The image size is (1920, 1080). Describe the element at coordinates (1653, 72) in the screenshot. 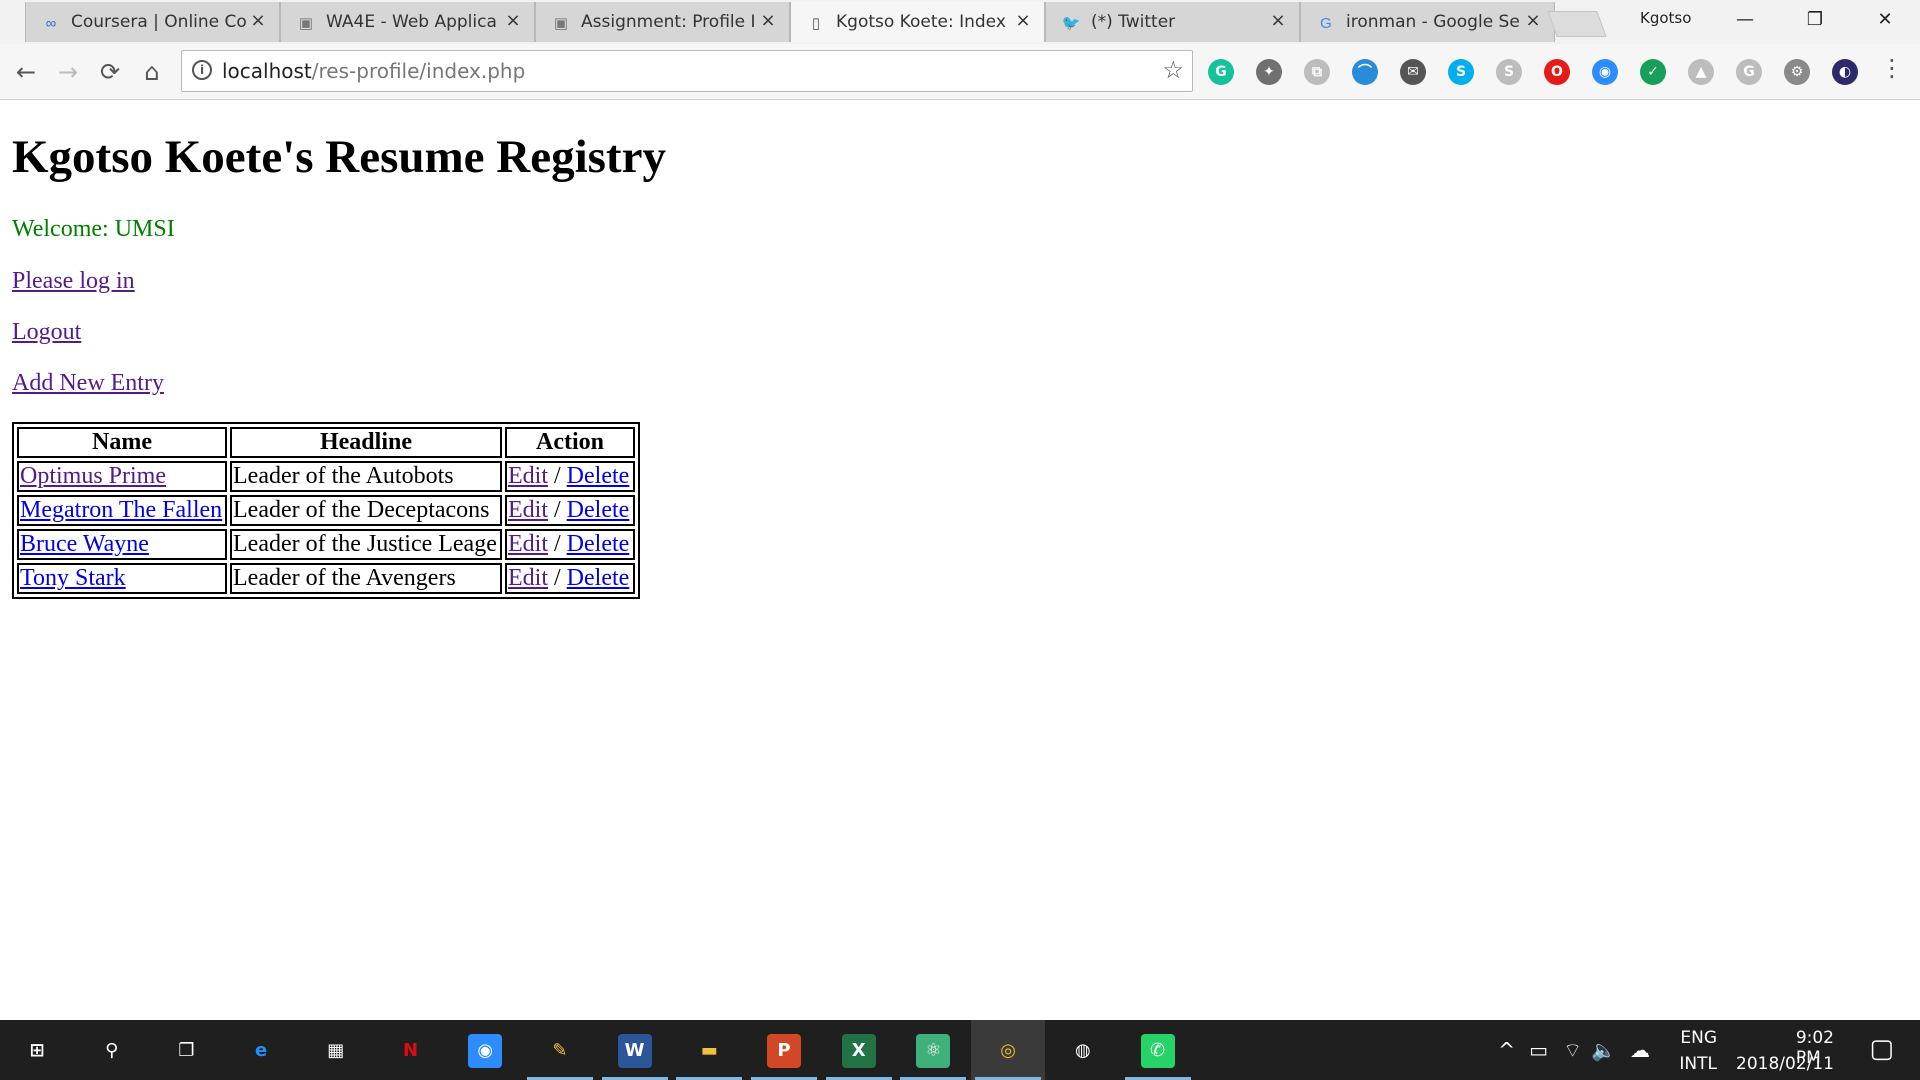

I see `shield-icon: ✓` at that location.